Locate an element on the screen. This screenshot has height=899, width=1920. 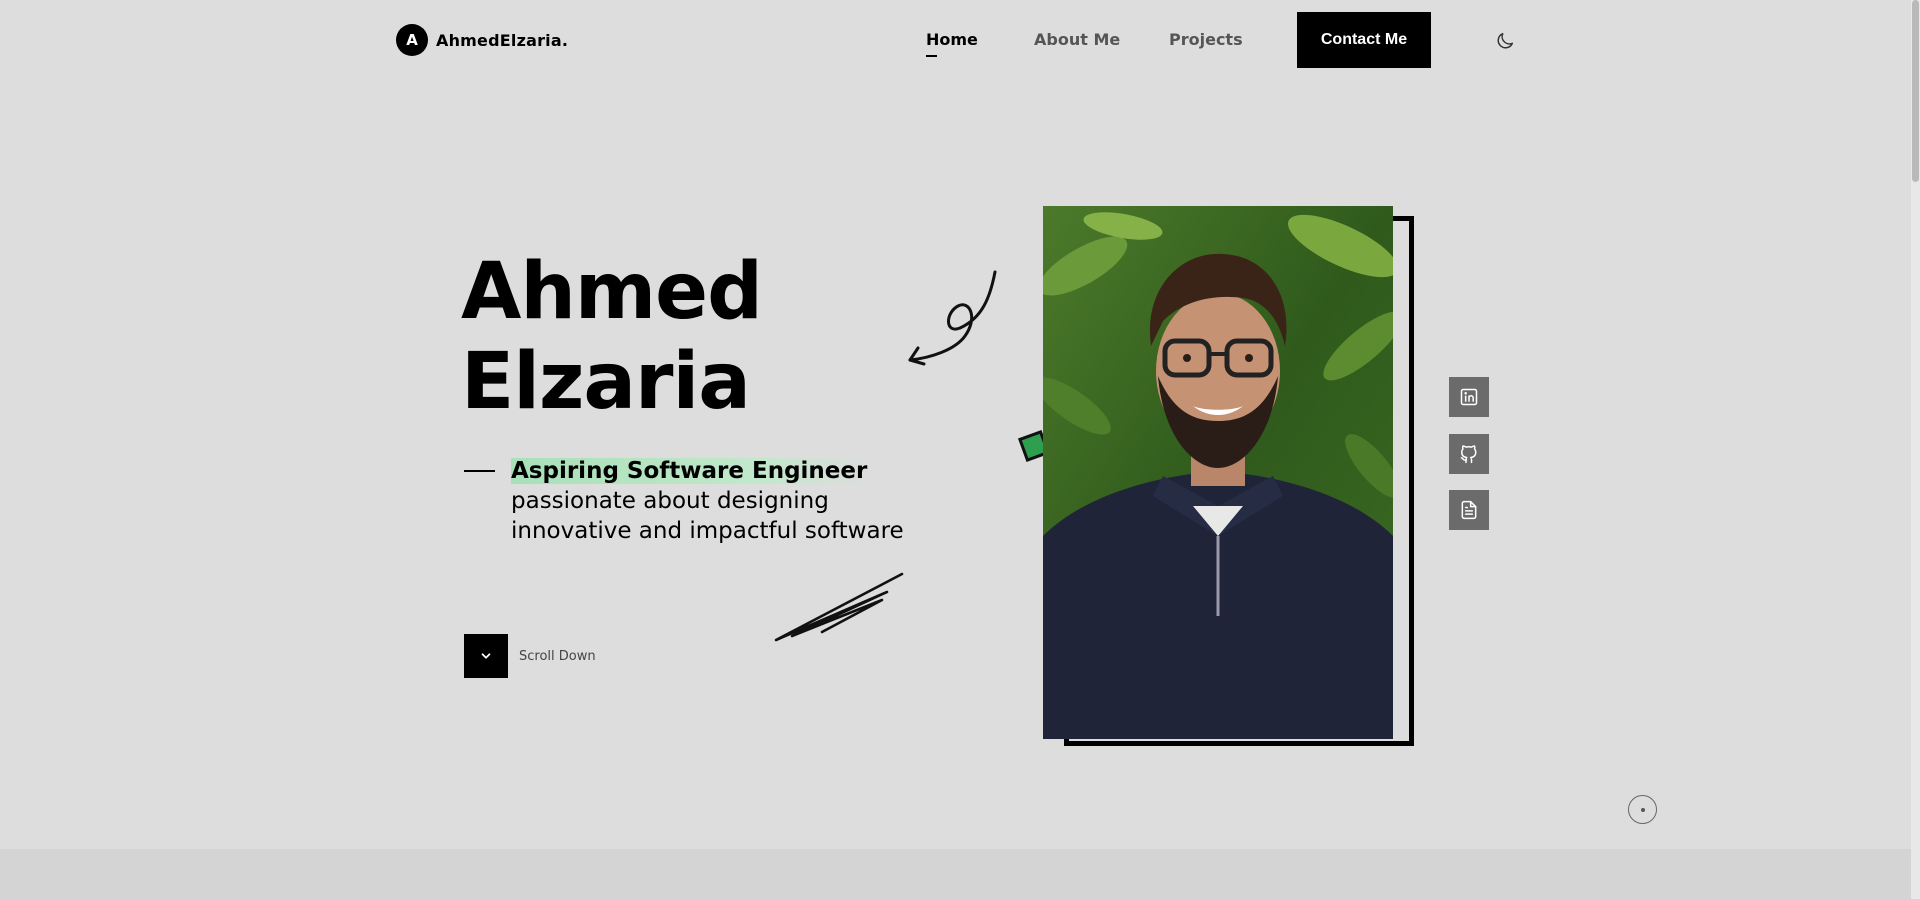
linkedin-button is located at coordinates (1469, 397).